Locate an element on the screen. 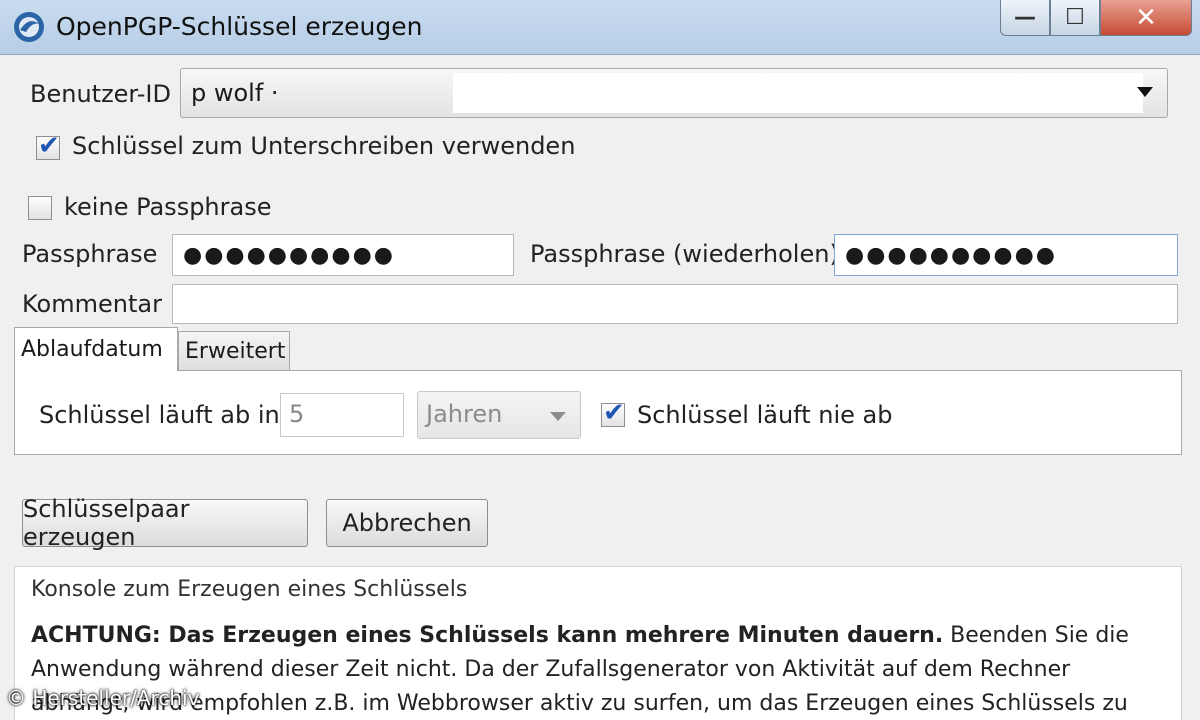 The image size is (1200, 720). window-title: OpenPGP-Schlüssel erzeugen is located at coordinates (239, 26).